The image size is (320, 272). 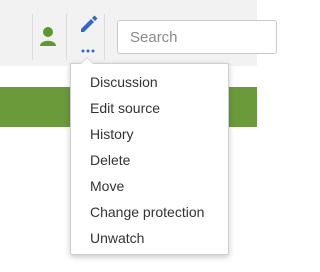 What do you see at coordinates (149, 82) in the screenshot?
I see `menu-item-discussion: Discussion` at bounding box center [149, 82].